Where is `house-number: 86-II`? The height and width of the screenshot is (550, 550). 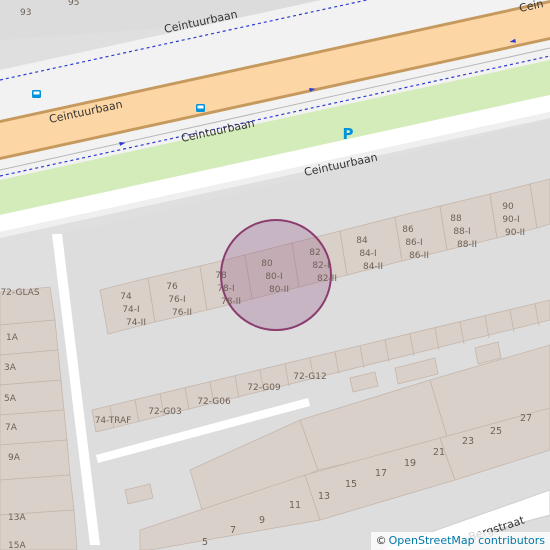 house-number: 86-II is located at coordinates (419, 256).